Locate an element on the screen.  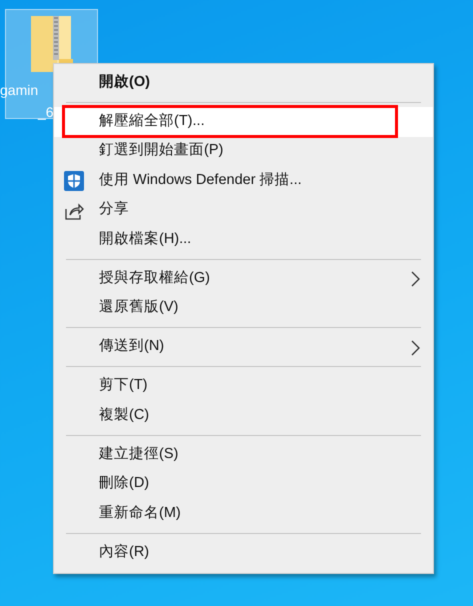
menu-item: 重新命名(M) is located at coordinates (243, 513).